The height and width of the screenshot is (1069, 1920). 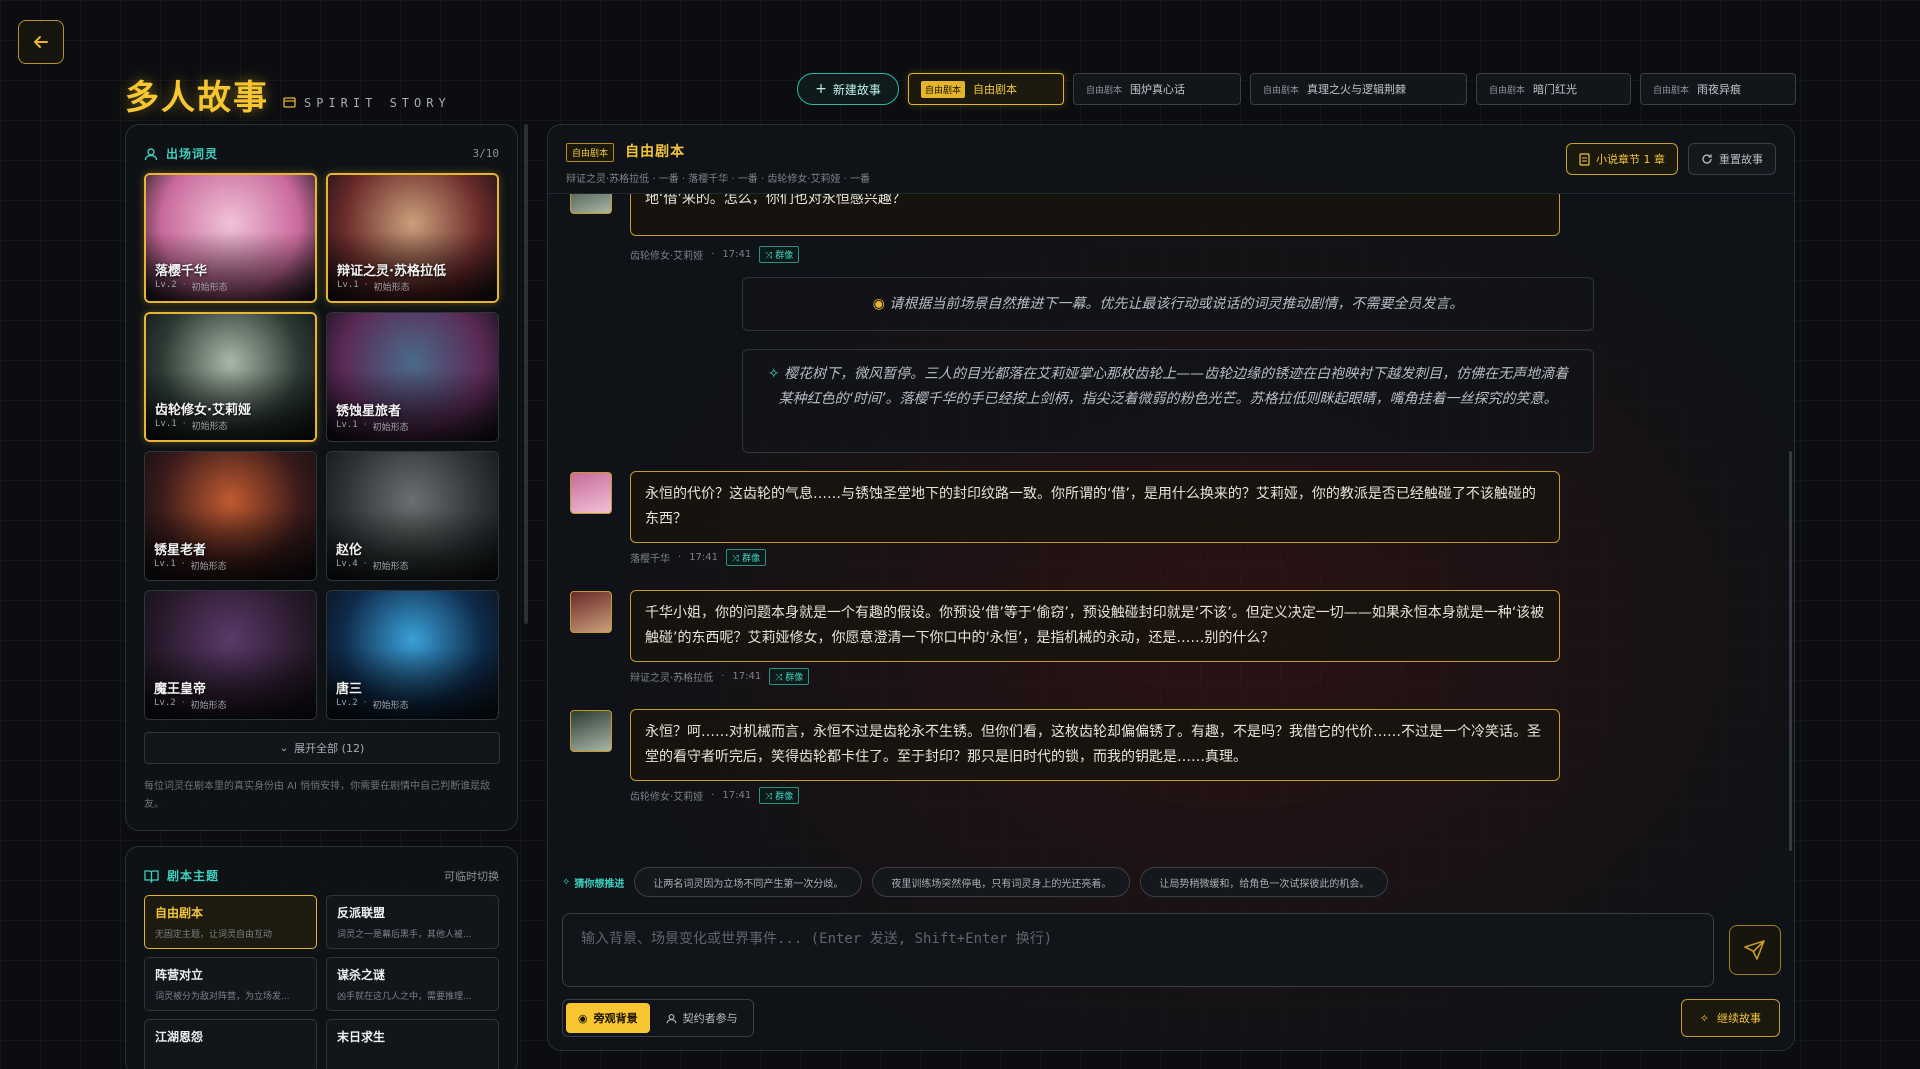 I want to click on cast-header: 出场词灵, so click(x=181, y=153).